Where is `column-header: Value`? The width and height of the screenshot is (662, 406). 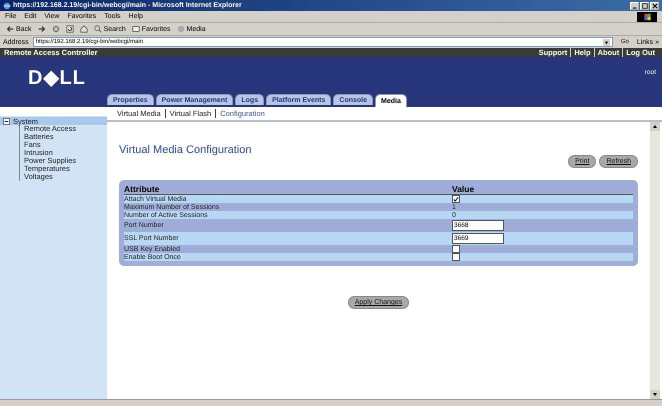 column-header: Value is located at coordinates (463, 189).